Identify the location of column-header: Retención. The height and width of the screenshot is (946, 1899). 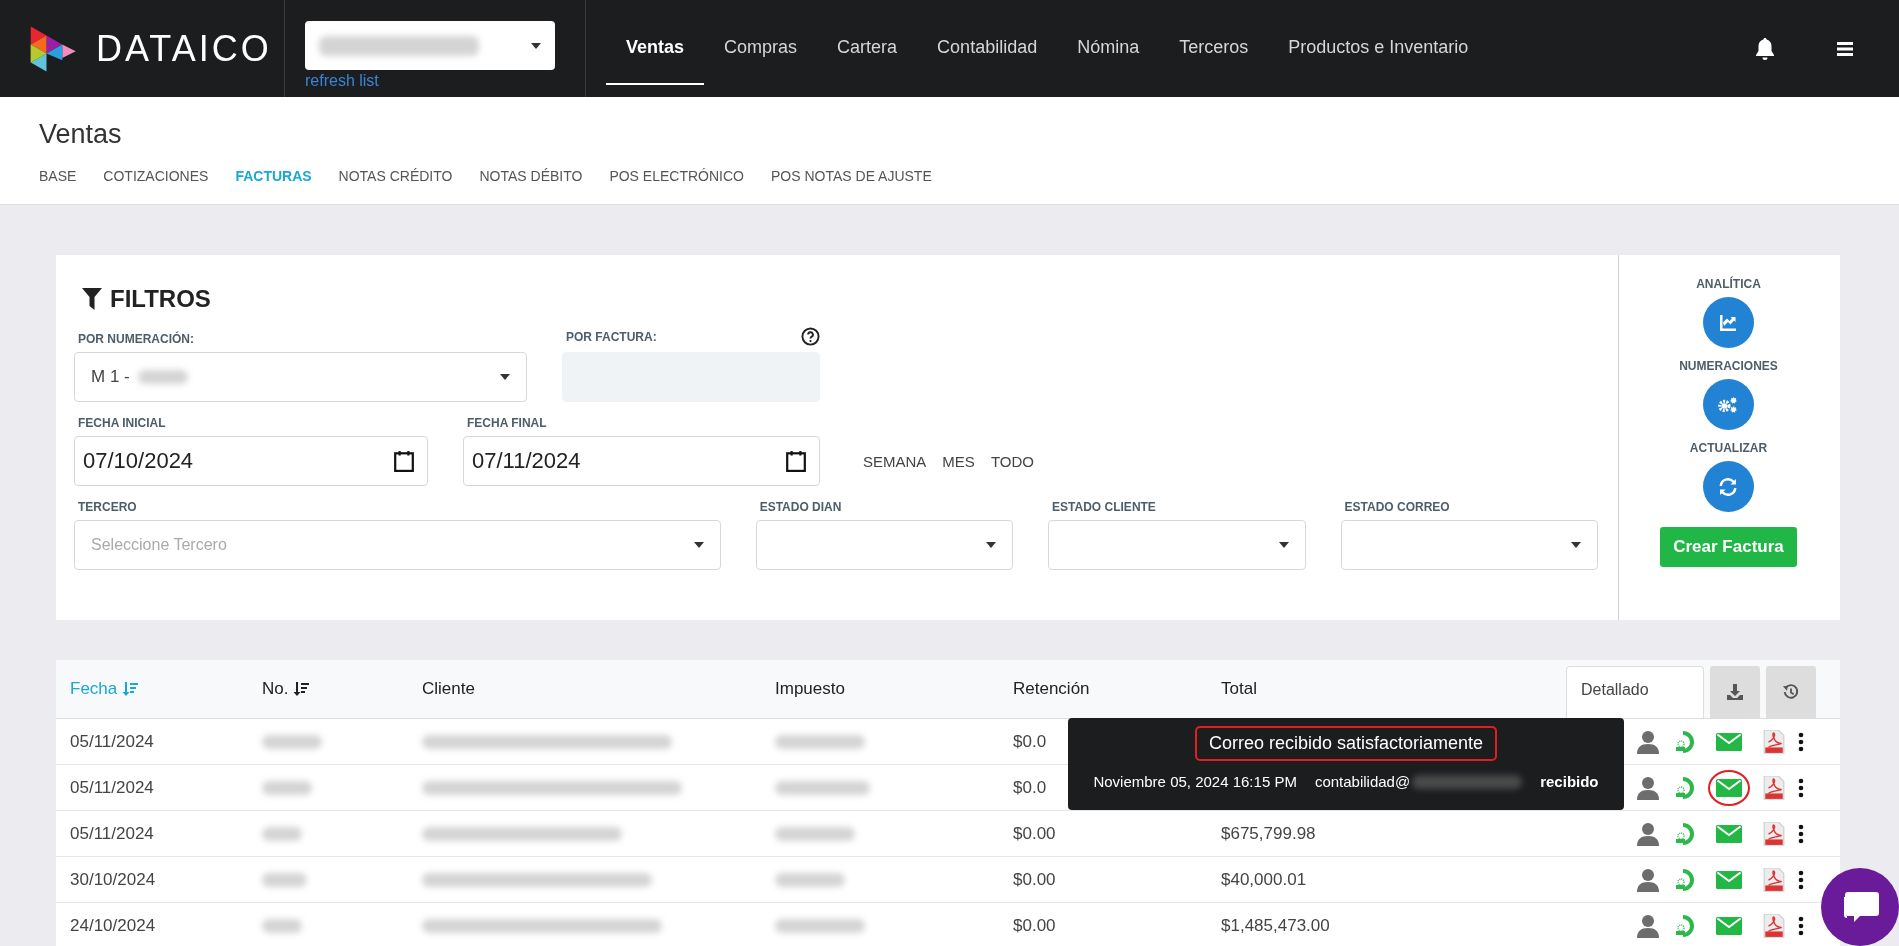
(1052, 689).